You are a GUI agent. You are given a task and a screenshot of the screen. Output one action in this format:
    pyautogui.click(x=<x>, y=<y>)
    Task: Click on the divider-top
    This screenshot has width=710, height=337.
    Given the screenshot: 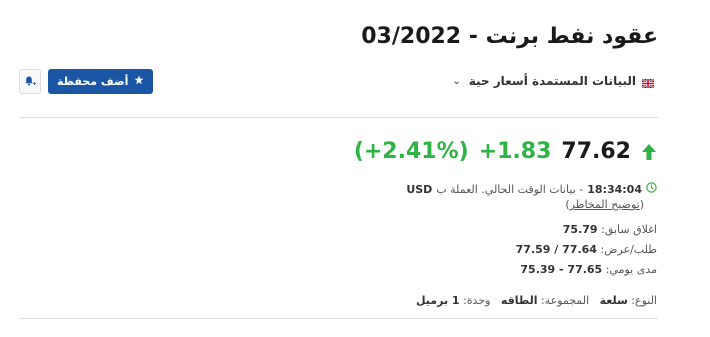 What is the action you would take?
    pyautogui.click(x=338, y=117)
    